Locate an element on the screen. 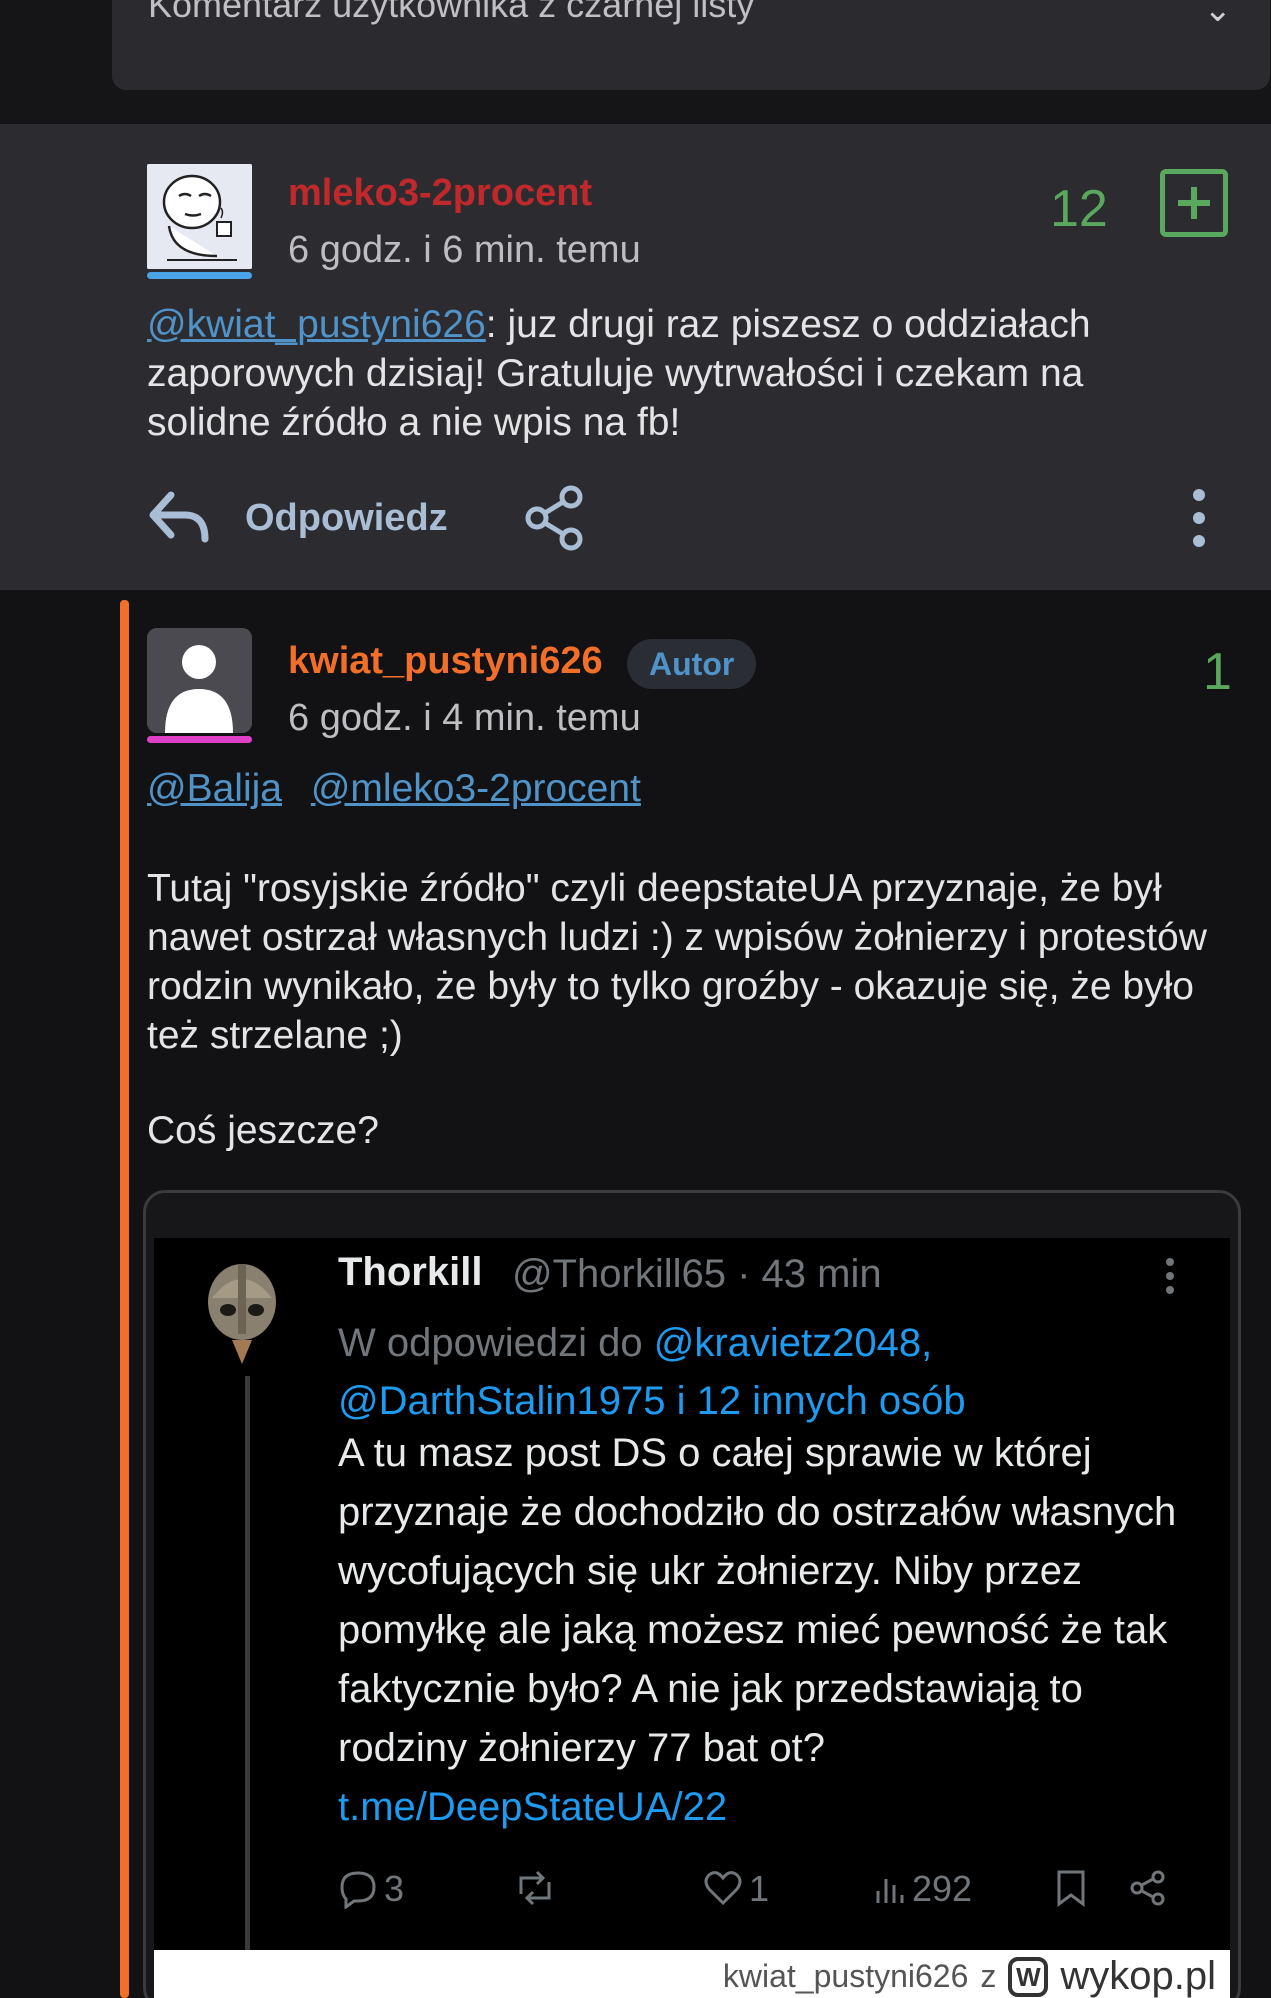 This screenshot has height=1998, width=1271. wykop-logo-icon: W is located at coordinates (1028, 1976).